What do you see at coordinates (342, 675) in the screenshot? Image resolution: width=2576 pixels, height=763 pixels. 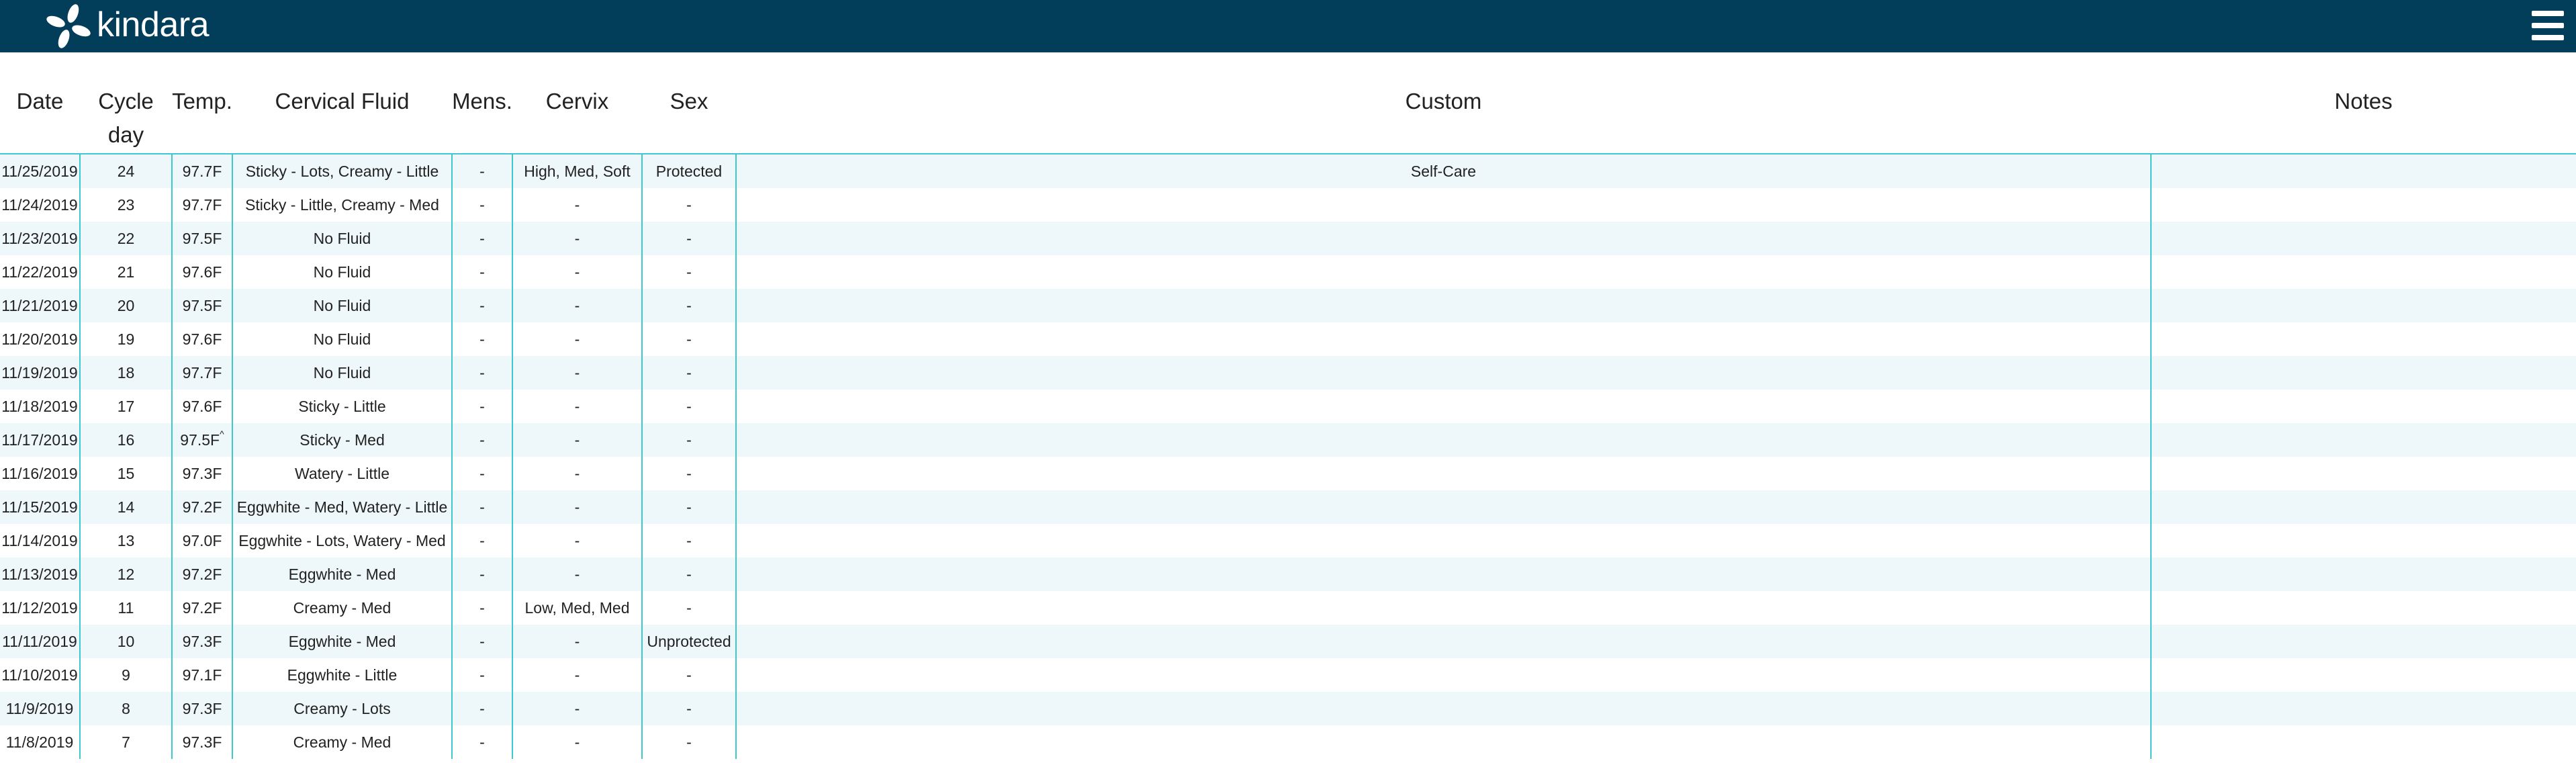 I see `cell-cervical-fluid: Eggwhite - Little` at bounding box center [342, 675].